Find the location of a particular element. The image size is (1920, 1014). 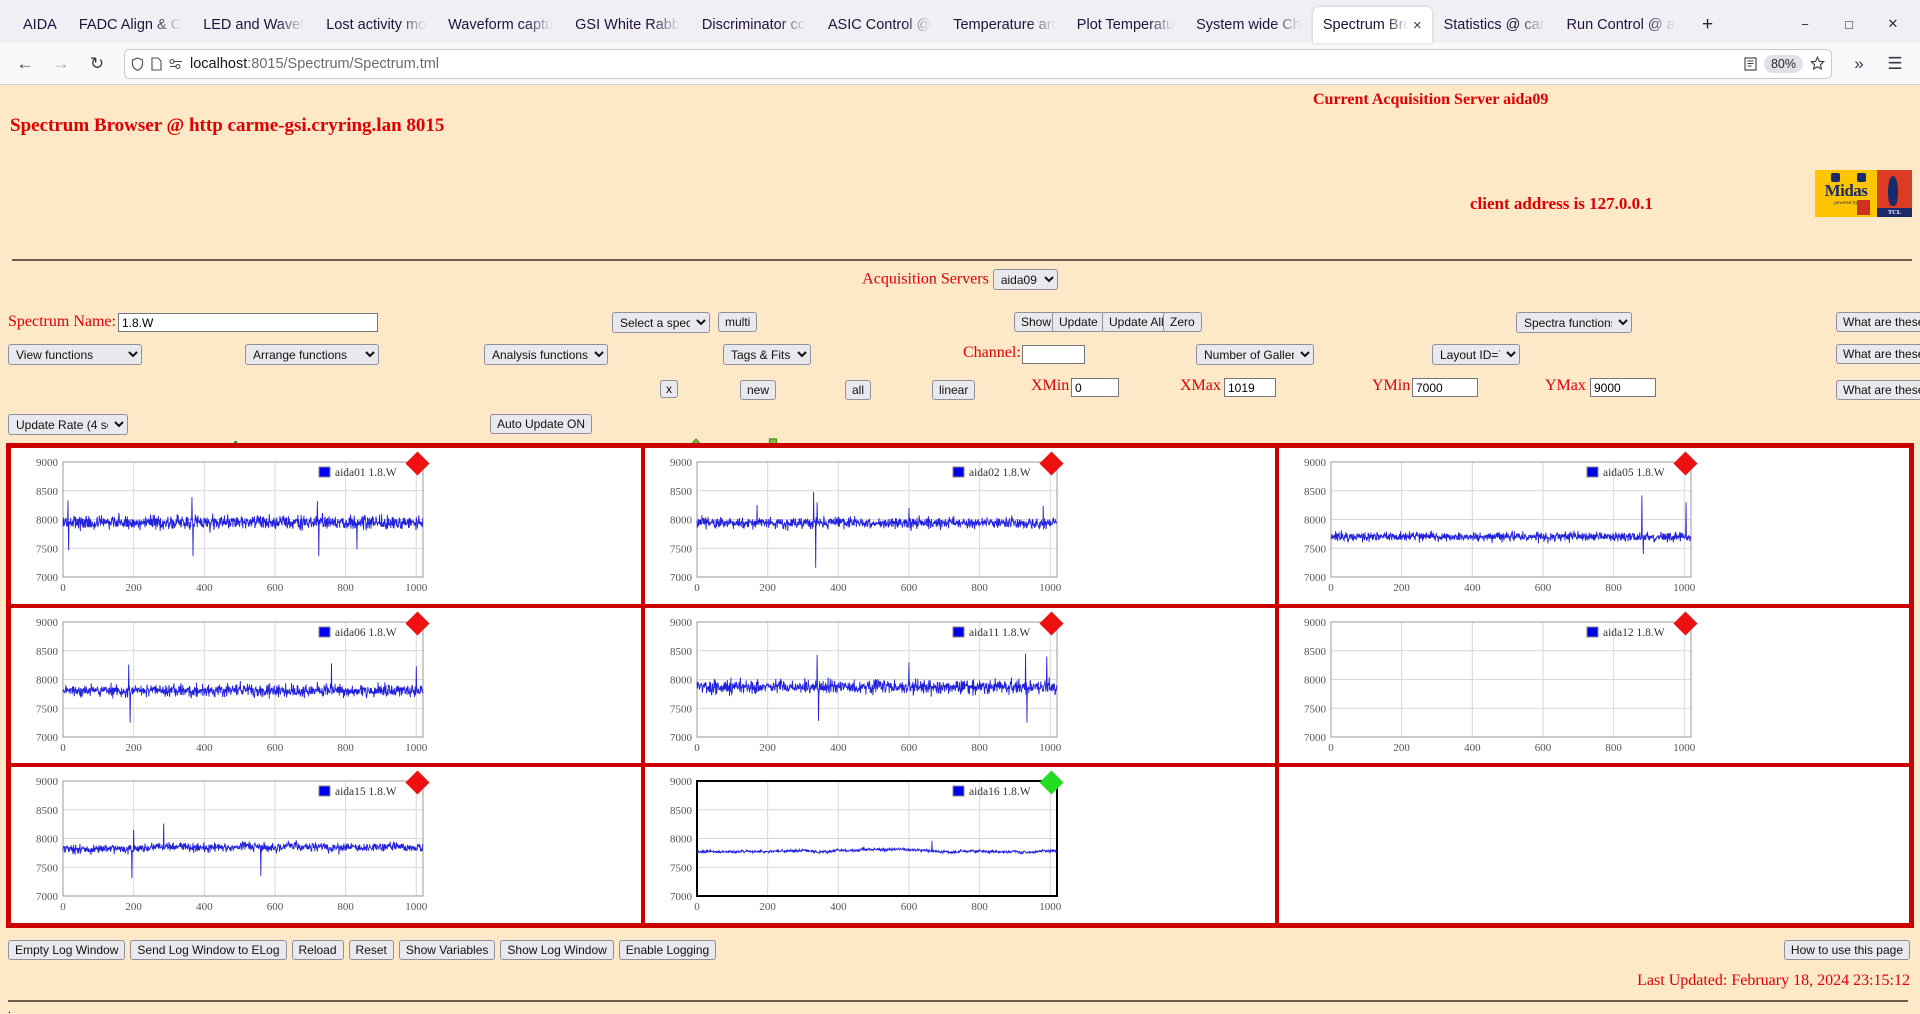

window-maximize-button: □ is located at coordinates (1849, 24).